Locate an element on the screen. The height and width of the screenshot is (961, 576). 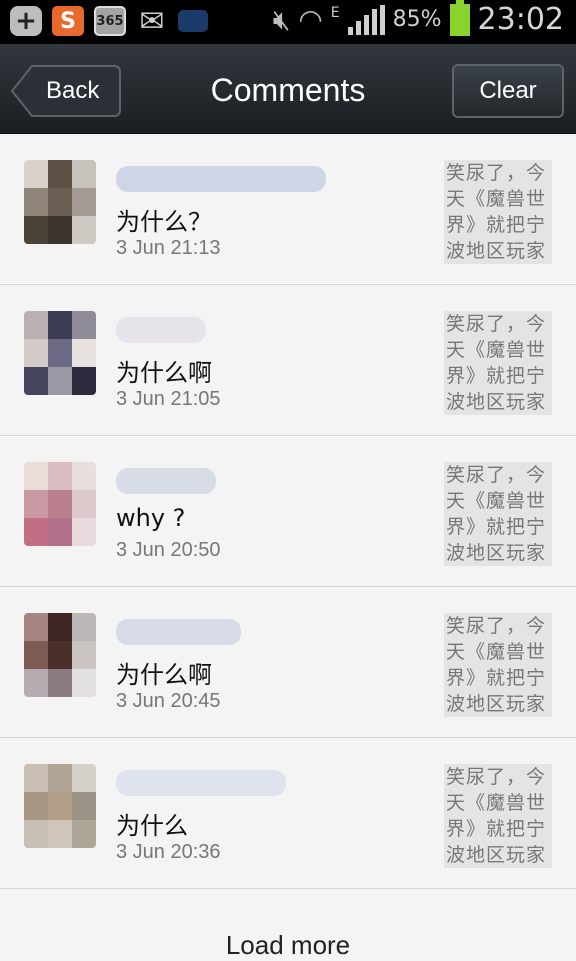
title-bar: Back Comments Clear is located at coordinates (288, 89).